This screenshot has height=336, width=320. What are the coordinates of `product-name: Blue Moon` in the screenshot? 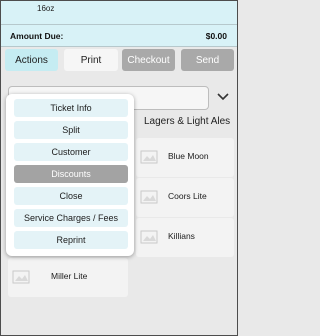 It's located at (188, 156).